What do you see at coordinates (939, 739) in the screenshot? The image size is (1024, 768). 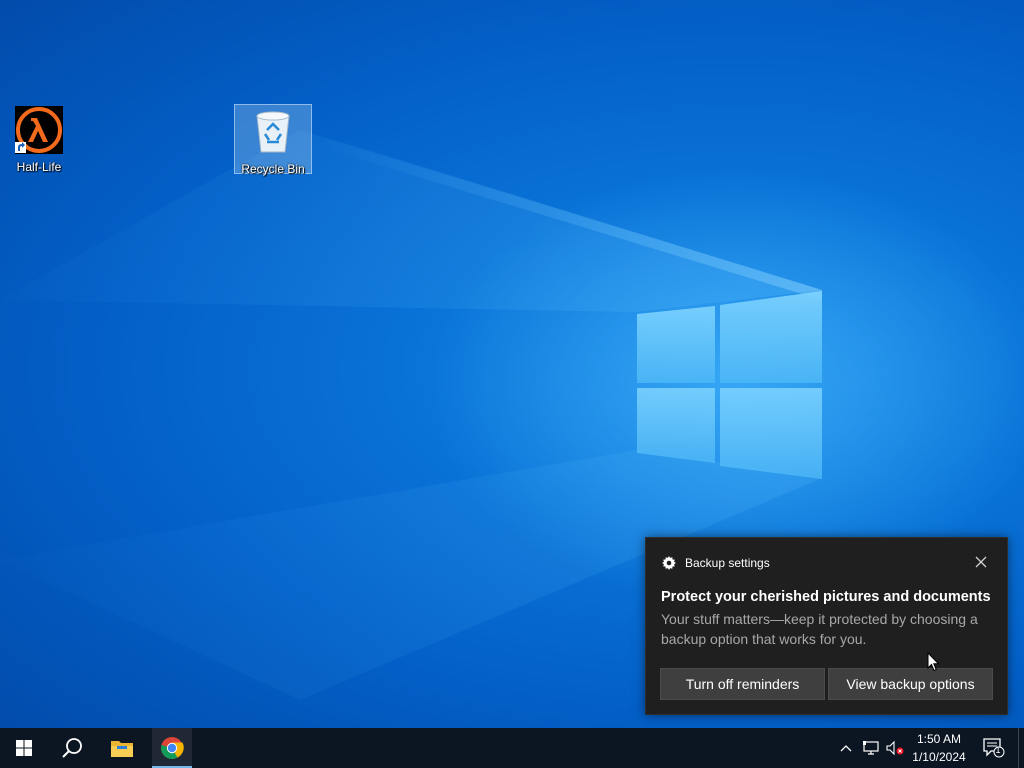 I see `clock-time: 1:50 AM` at bounding box center [939, 739].